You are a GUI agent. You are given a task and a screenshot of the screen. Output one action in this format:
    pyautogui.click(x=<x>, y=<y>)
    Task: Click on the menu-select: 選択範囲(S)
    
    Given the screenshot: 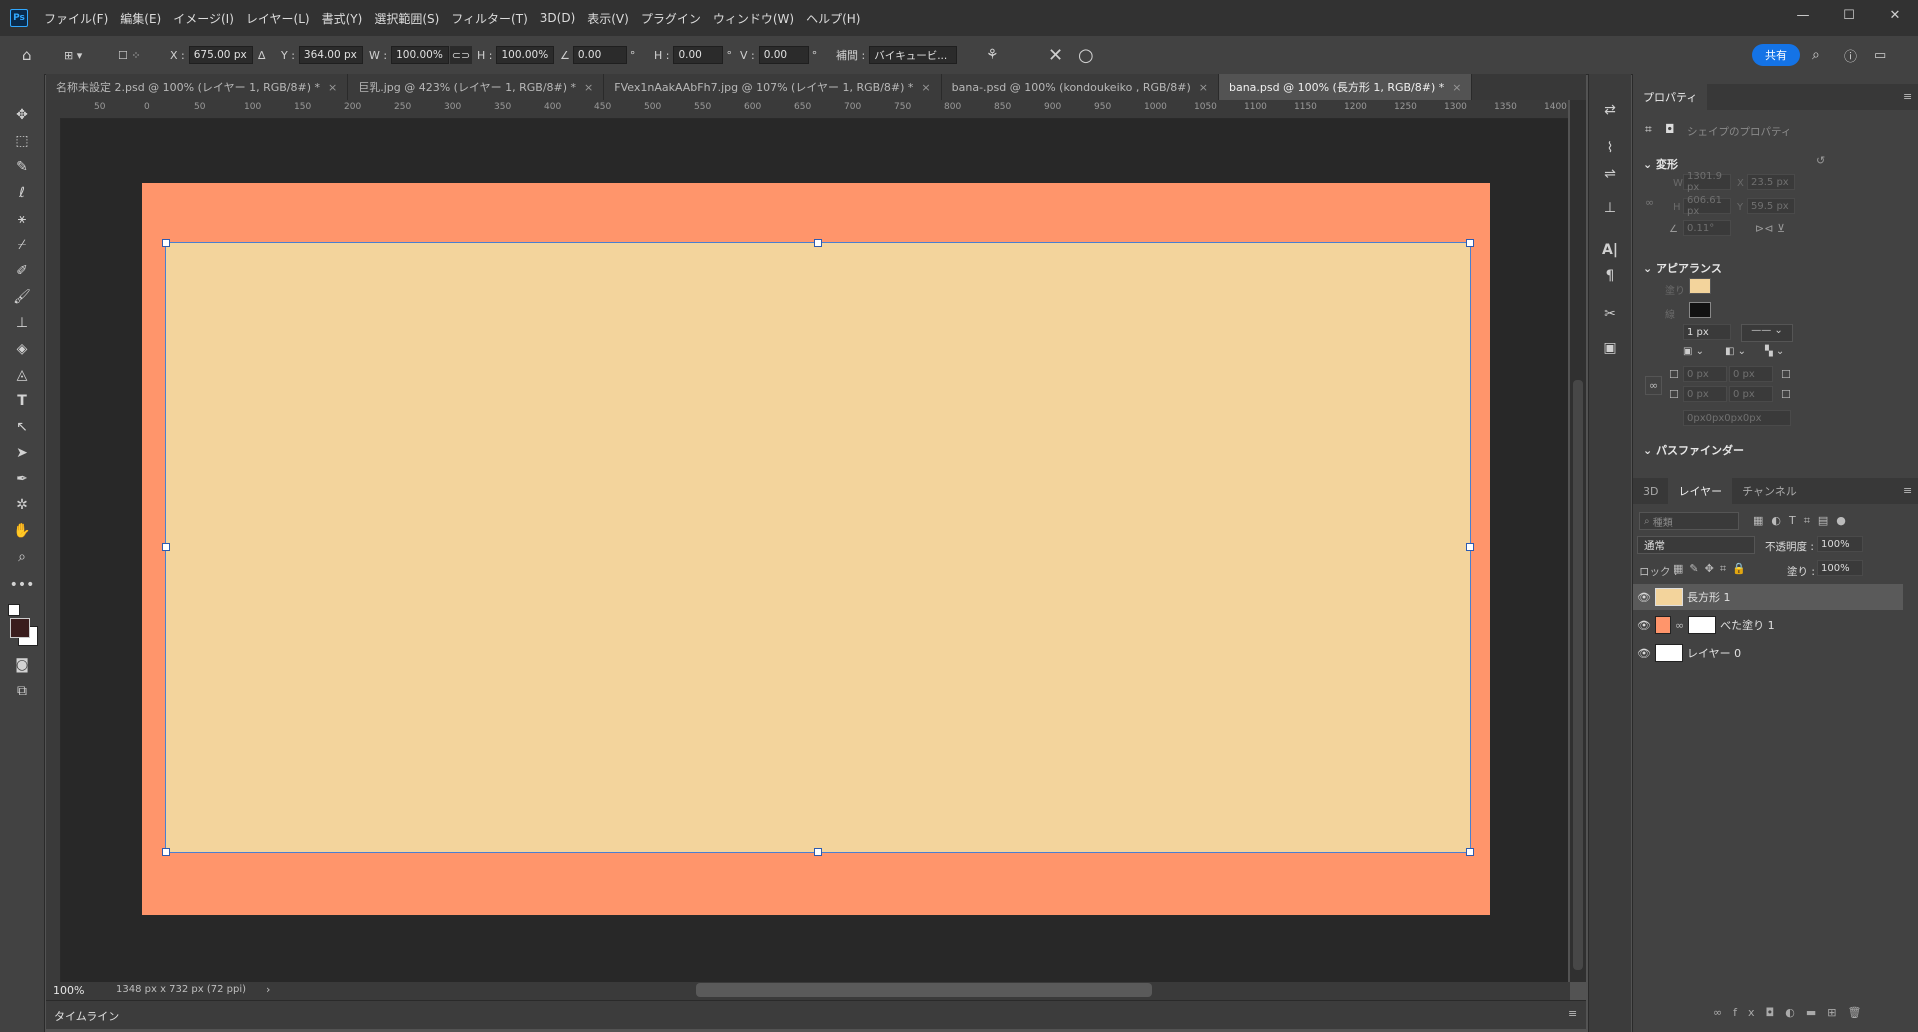 What is the action you would take?
    pyautogui.click(x=406, y=18)
    